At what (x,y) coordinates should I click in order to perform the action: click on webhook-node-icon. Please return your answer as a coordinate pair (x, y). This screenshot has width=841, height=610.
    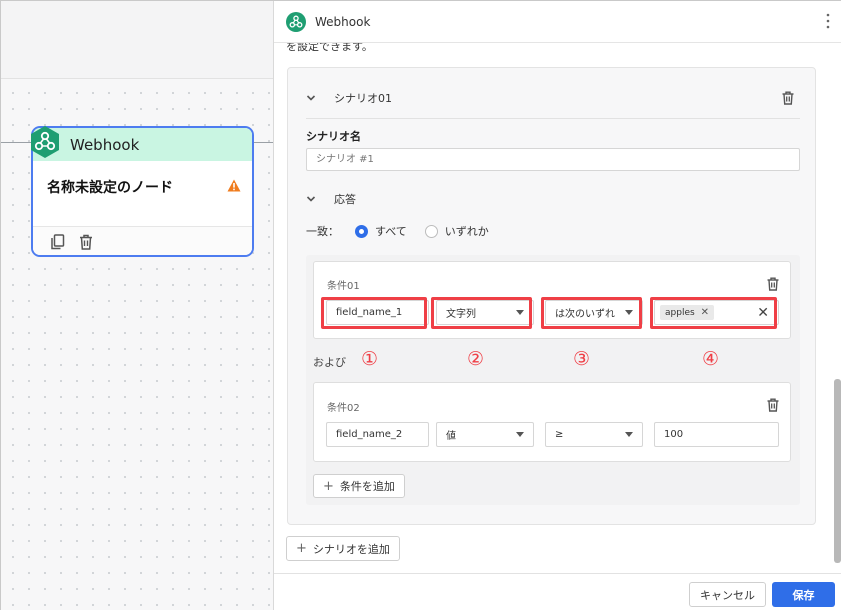
    Looking at the image, I should click on (45, 142).